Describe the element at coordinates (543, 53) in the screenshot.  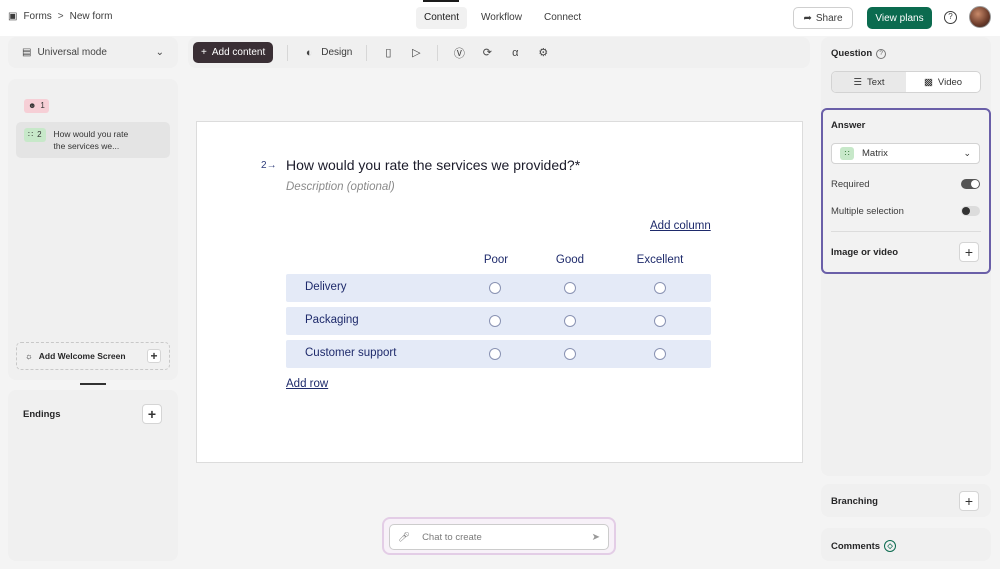
I see `gear-icon: ⚙` at that location.